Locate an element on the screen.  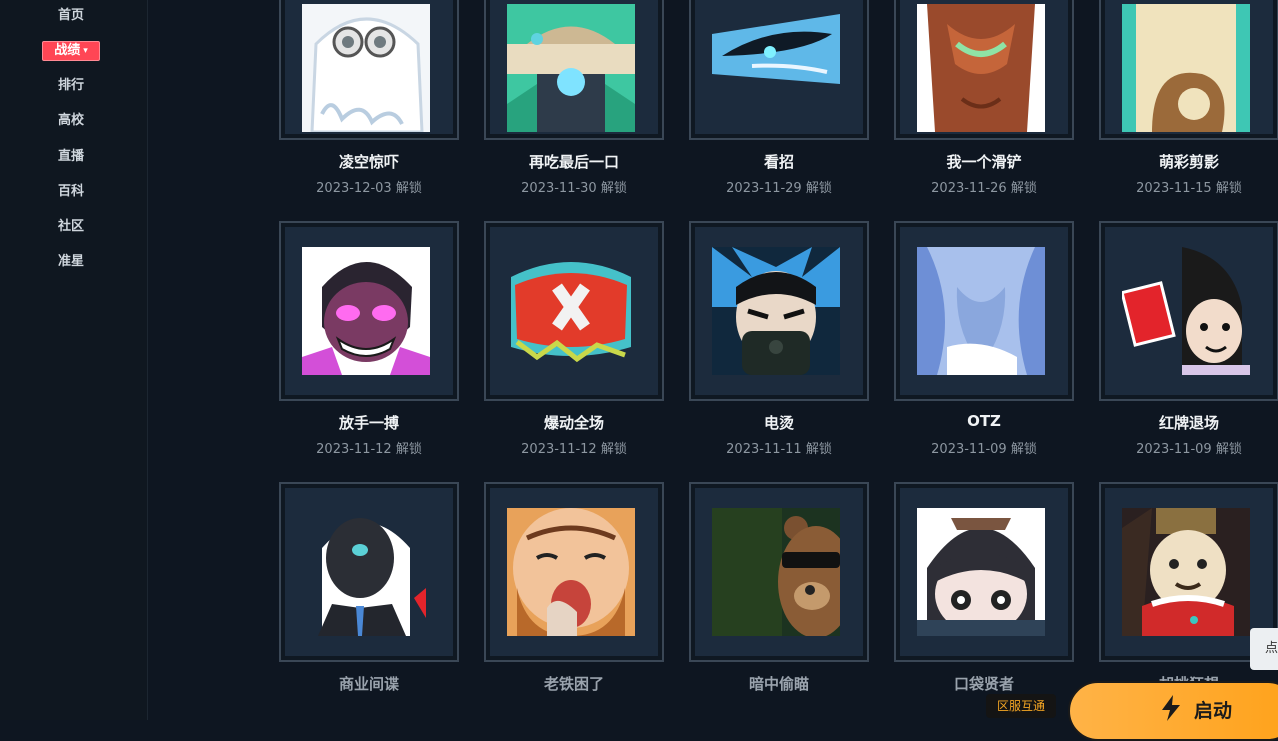
graffiti-spray-icon is located at coordinates (571, 311).